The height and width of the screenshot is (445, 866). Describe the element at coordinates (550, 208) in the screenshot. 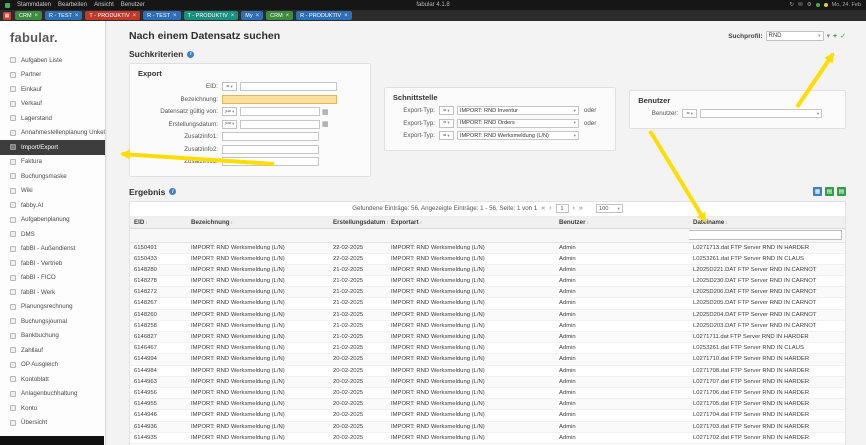

I see `prev-page-button: ‹` at that location.